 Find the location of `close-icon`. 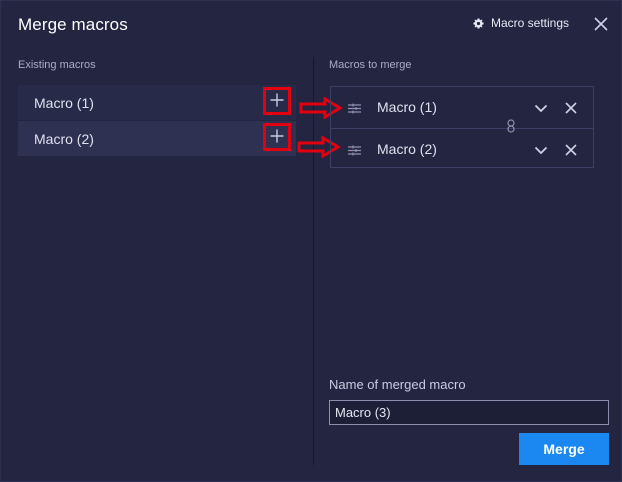

close-icon is located at coordinates (601, 26).